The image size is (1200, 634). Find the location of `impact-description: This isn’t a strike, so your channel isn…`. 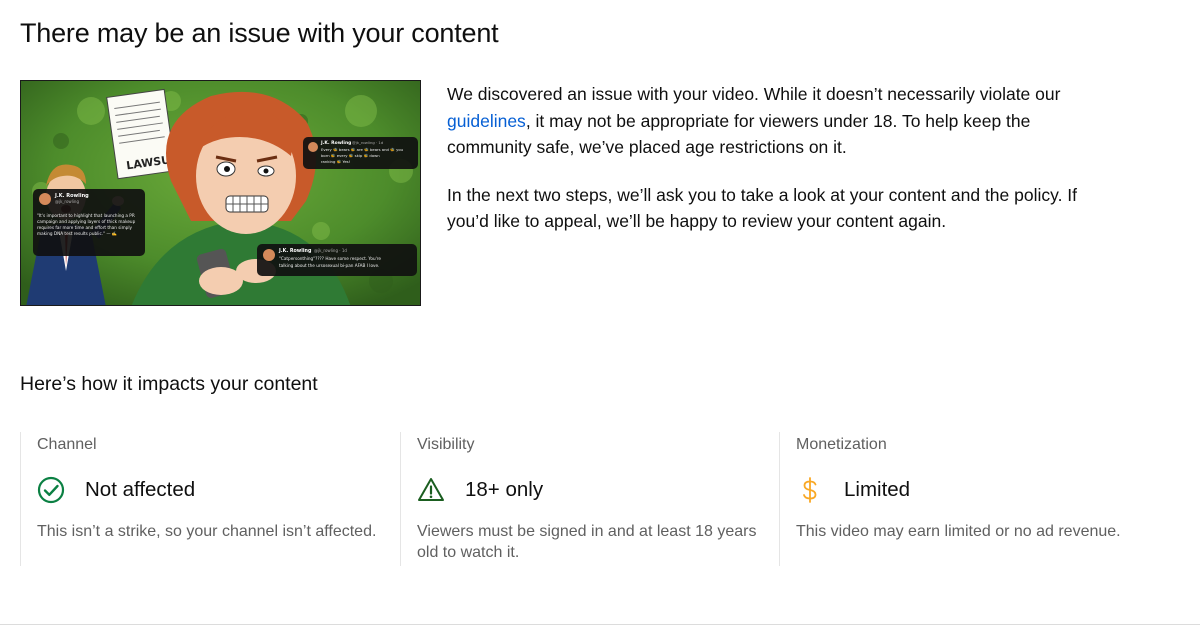

impact-description: This isn’t a strike, so your channel isn… is located at coordinates (207, 531).